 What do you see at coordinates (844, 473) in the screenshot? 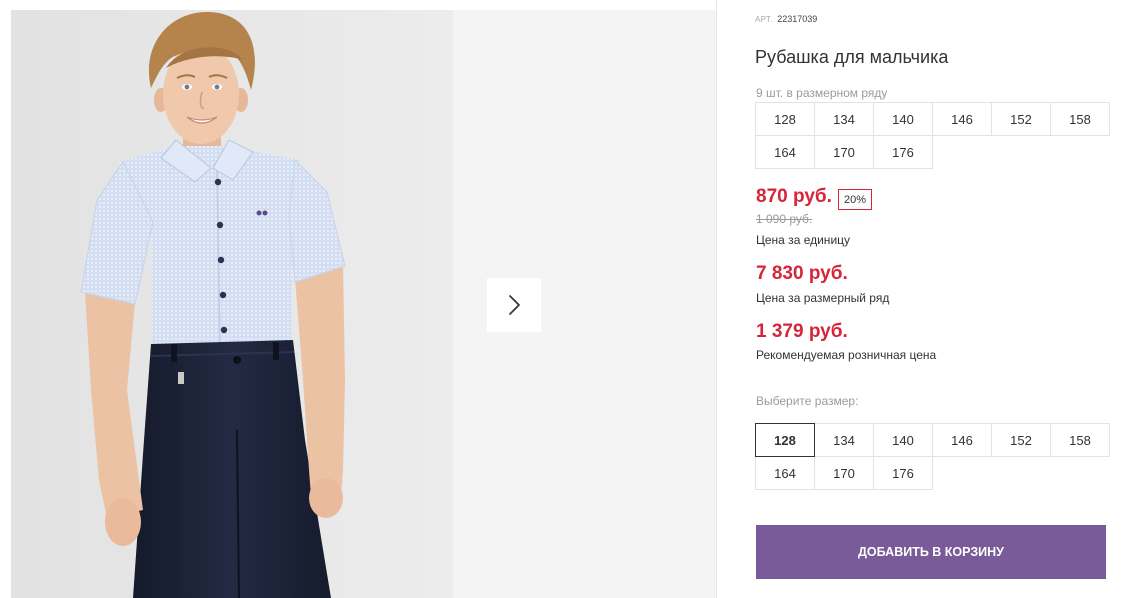
I see `size-option: 170` at bounding box center [844, 473].